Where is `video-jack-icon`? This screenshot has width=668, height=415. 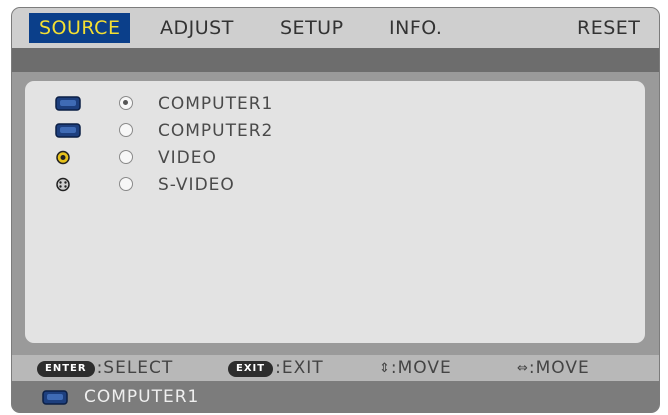
video-jack-icon is located at coordinates (63, 157).